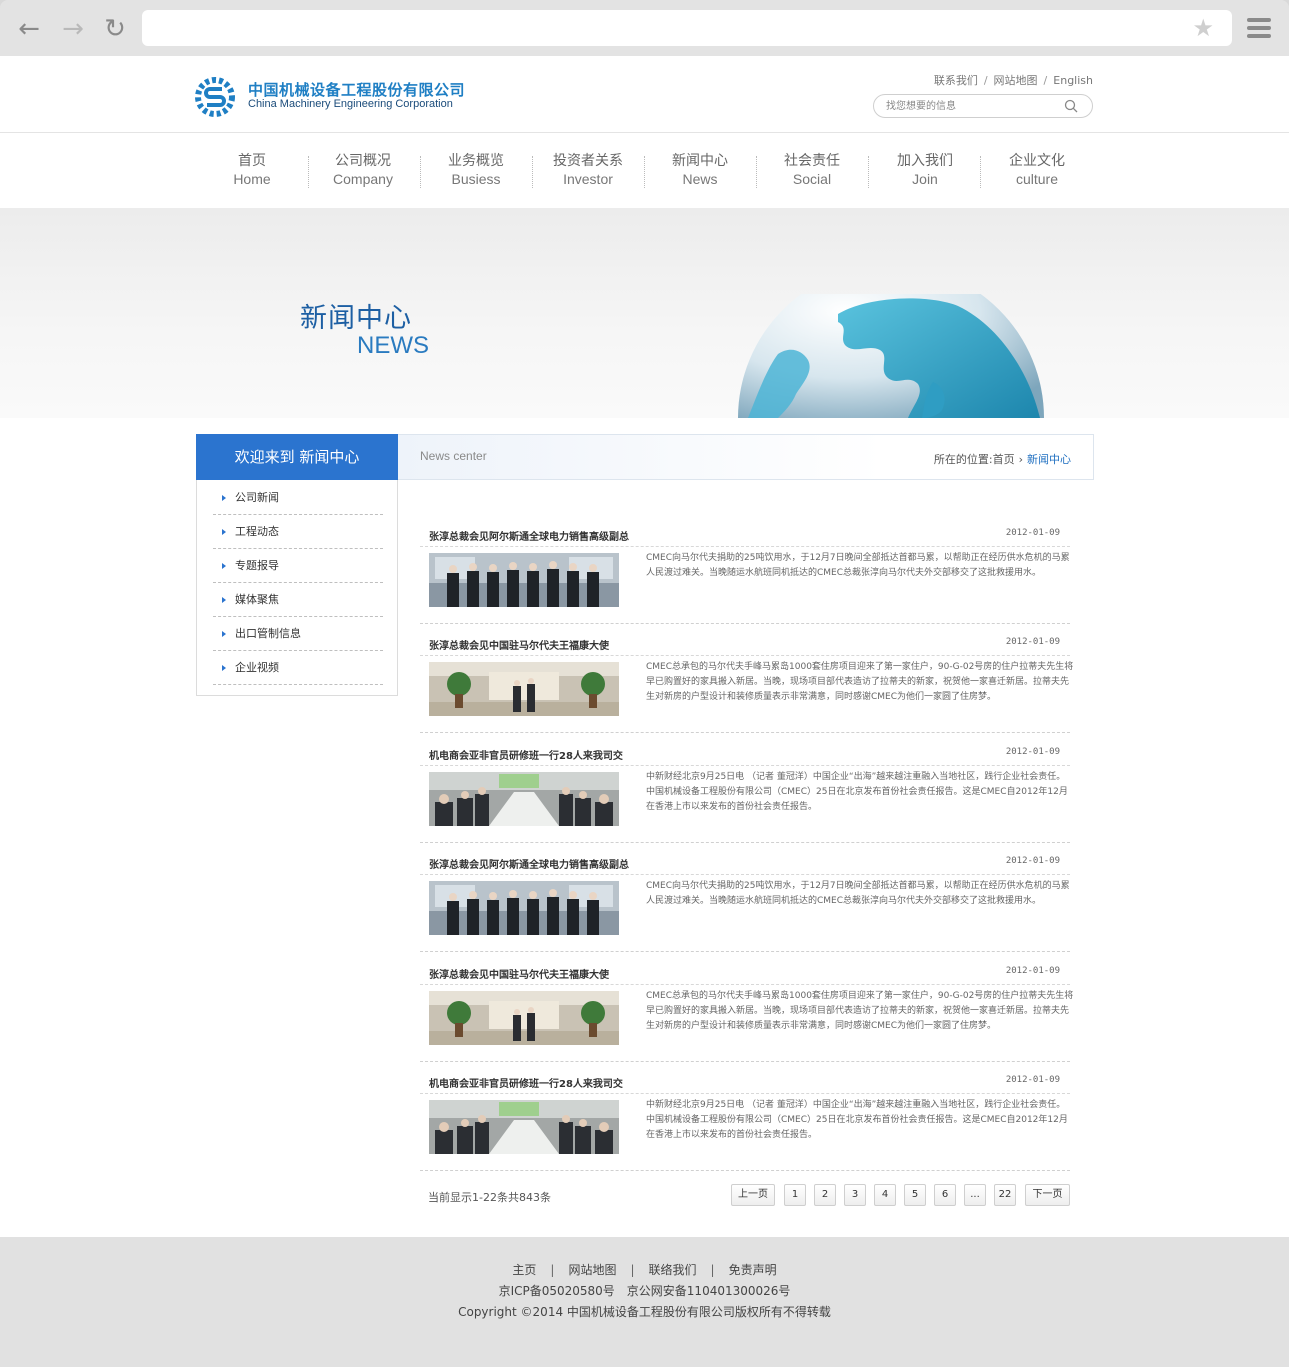 The width and height of the screenshot is (1289, 1367). I want to click on english-link: English, so click(1073, 80).